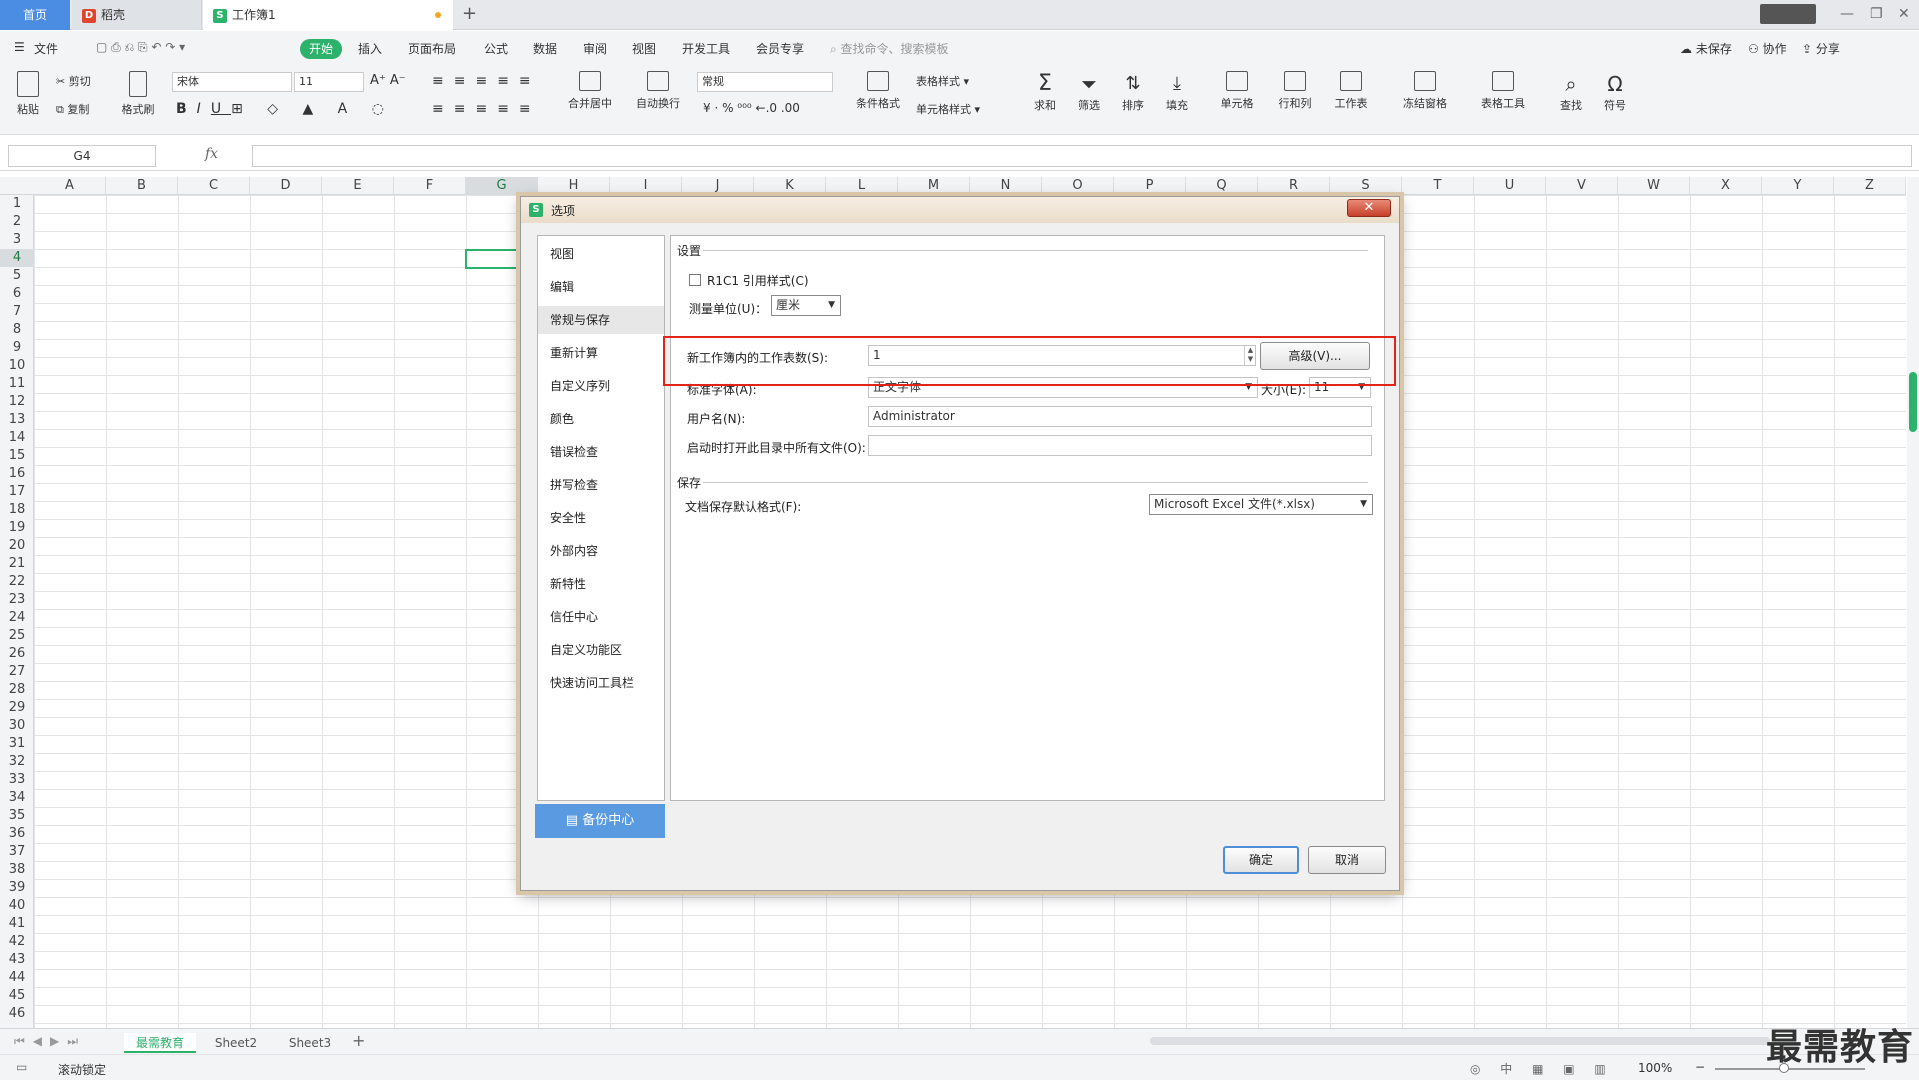  I want to click on row-header: 26, so click(17, 654).